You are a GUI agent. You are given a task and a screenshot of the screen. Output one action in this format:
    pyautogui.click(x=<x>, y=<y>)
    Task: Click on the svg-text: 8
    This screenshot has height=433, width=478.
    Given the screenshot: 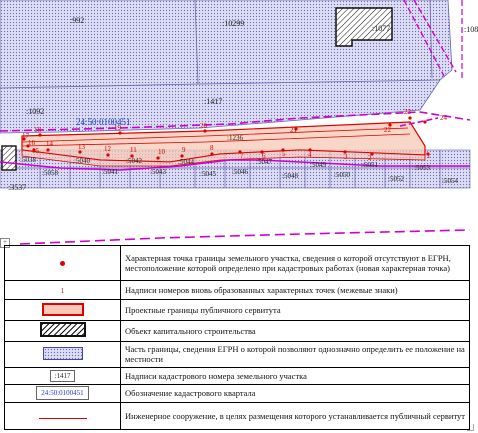 What is the action you would take?
    pyautogui.click(x=212, y=148)
    